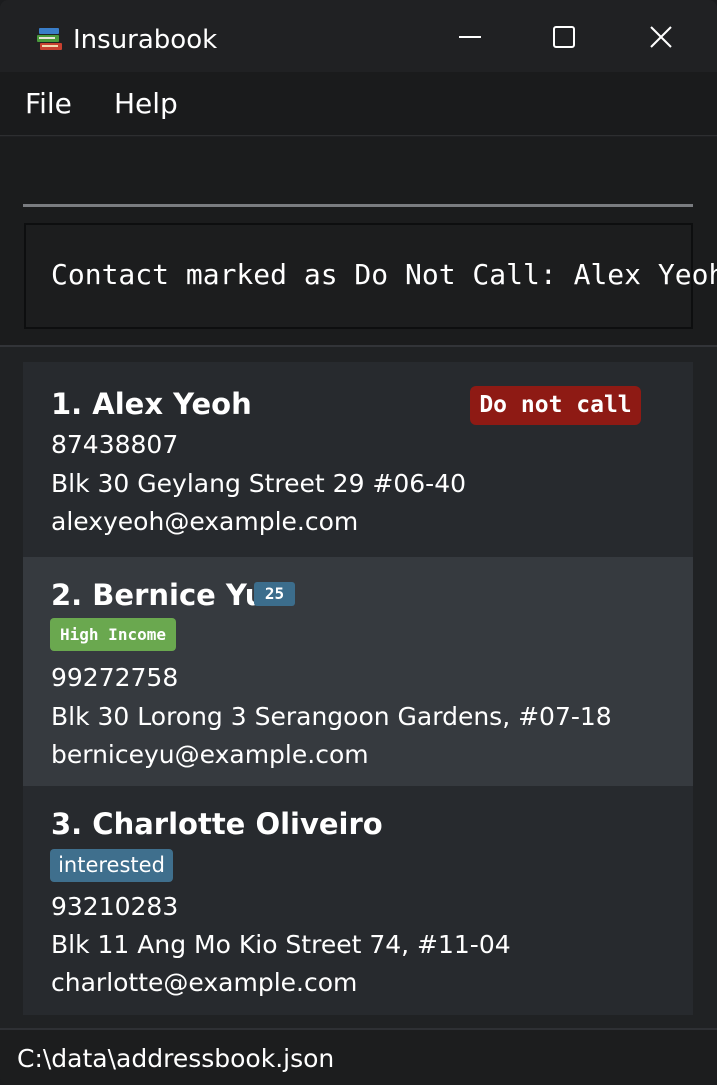  I want to click on close-icon, so click(661, 37).